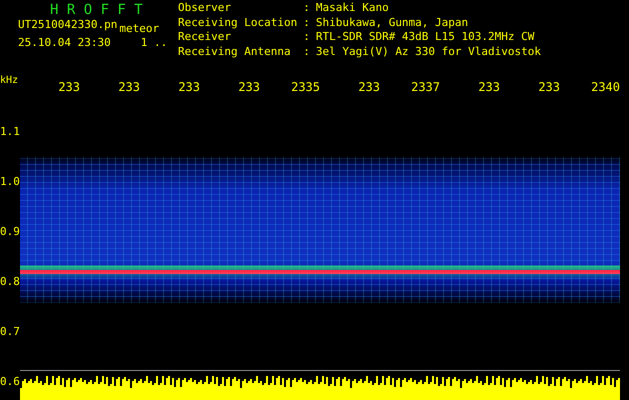 Image resolution: width=629 pixels, height=400 pixels. Describe the element at coordinates (205, 38) in the screenshot. I see `field-label: Receiver` at that location.